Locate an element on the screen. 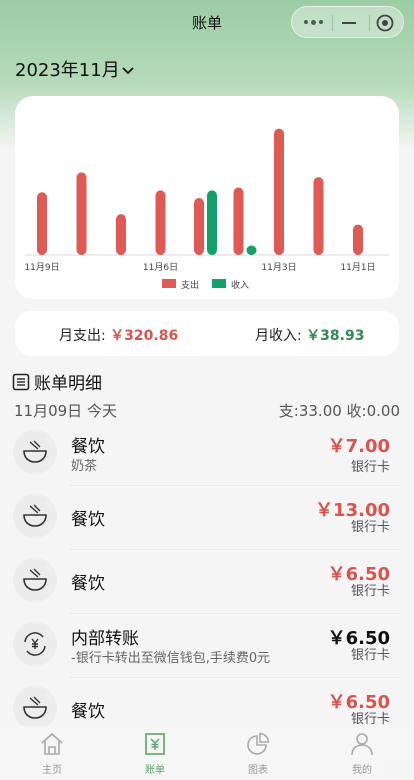 Image resolution: width=414 pixels, height=780 pixels. monthly-expense-value: ￥320.86 is located at coordinates (144, 336).